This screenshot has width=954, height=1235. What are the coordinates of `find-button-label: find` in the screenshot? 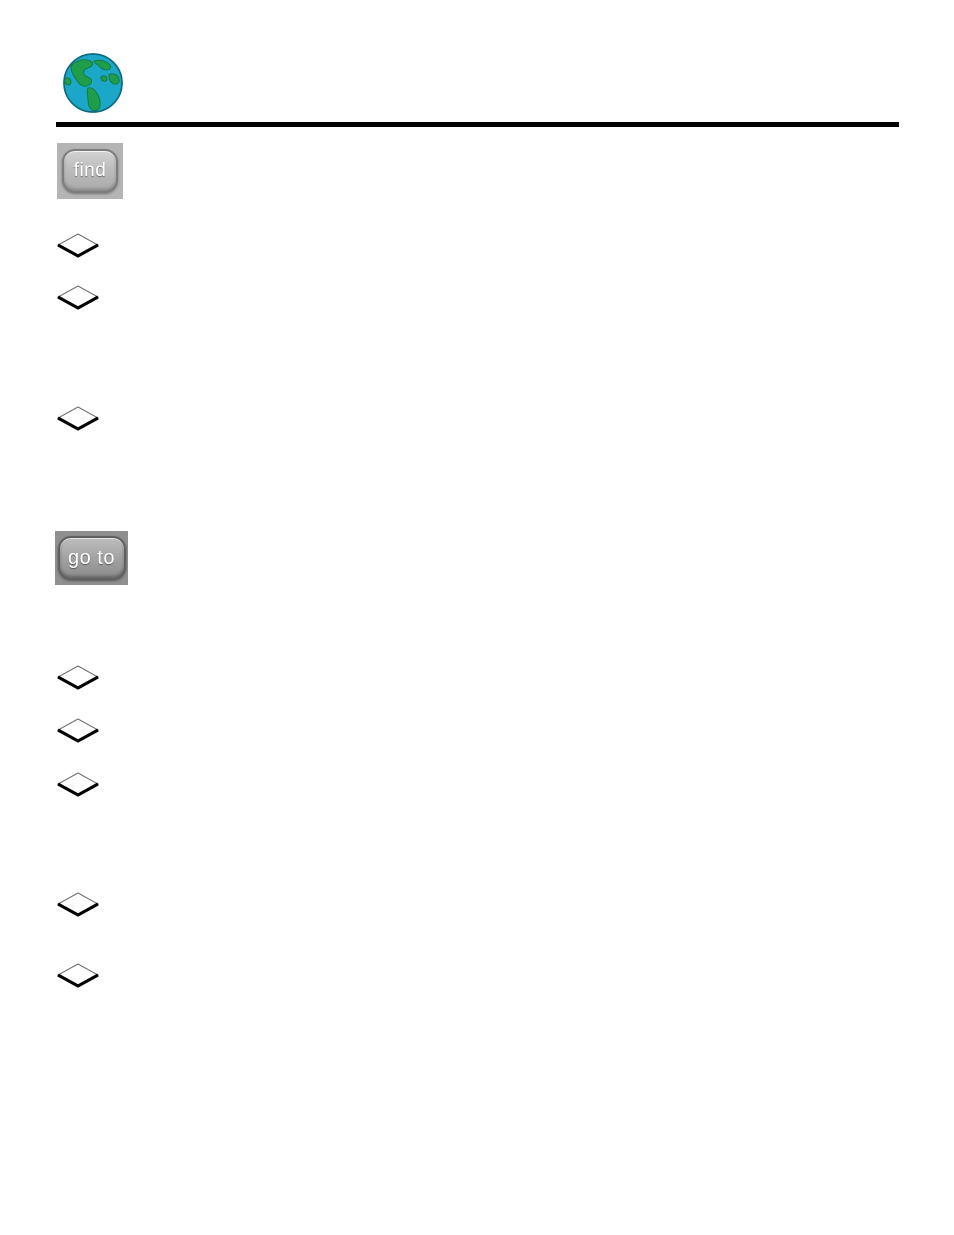 It's located at (90, 171).